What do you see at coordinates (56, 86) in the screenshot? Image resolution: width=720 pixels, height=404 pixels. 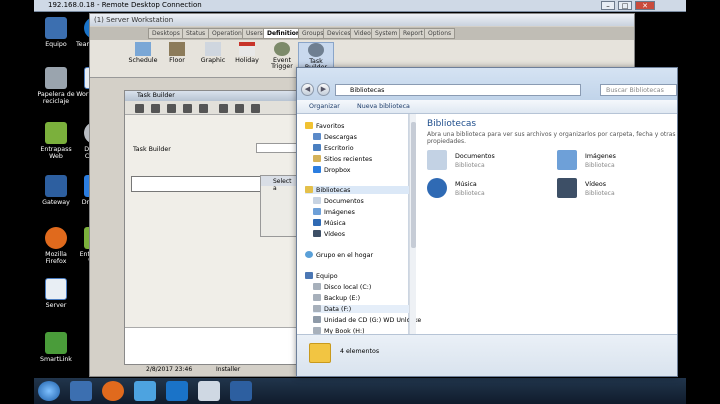 I see `desktop-icon-recycle-bin: Papelera de reciclaje` at bounding box center [56, 86].